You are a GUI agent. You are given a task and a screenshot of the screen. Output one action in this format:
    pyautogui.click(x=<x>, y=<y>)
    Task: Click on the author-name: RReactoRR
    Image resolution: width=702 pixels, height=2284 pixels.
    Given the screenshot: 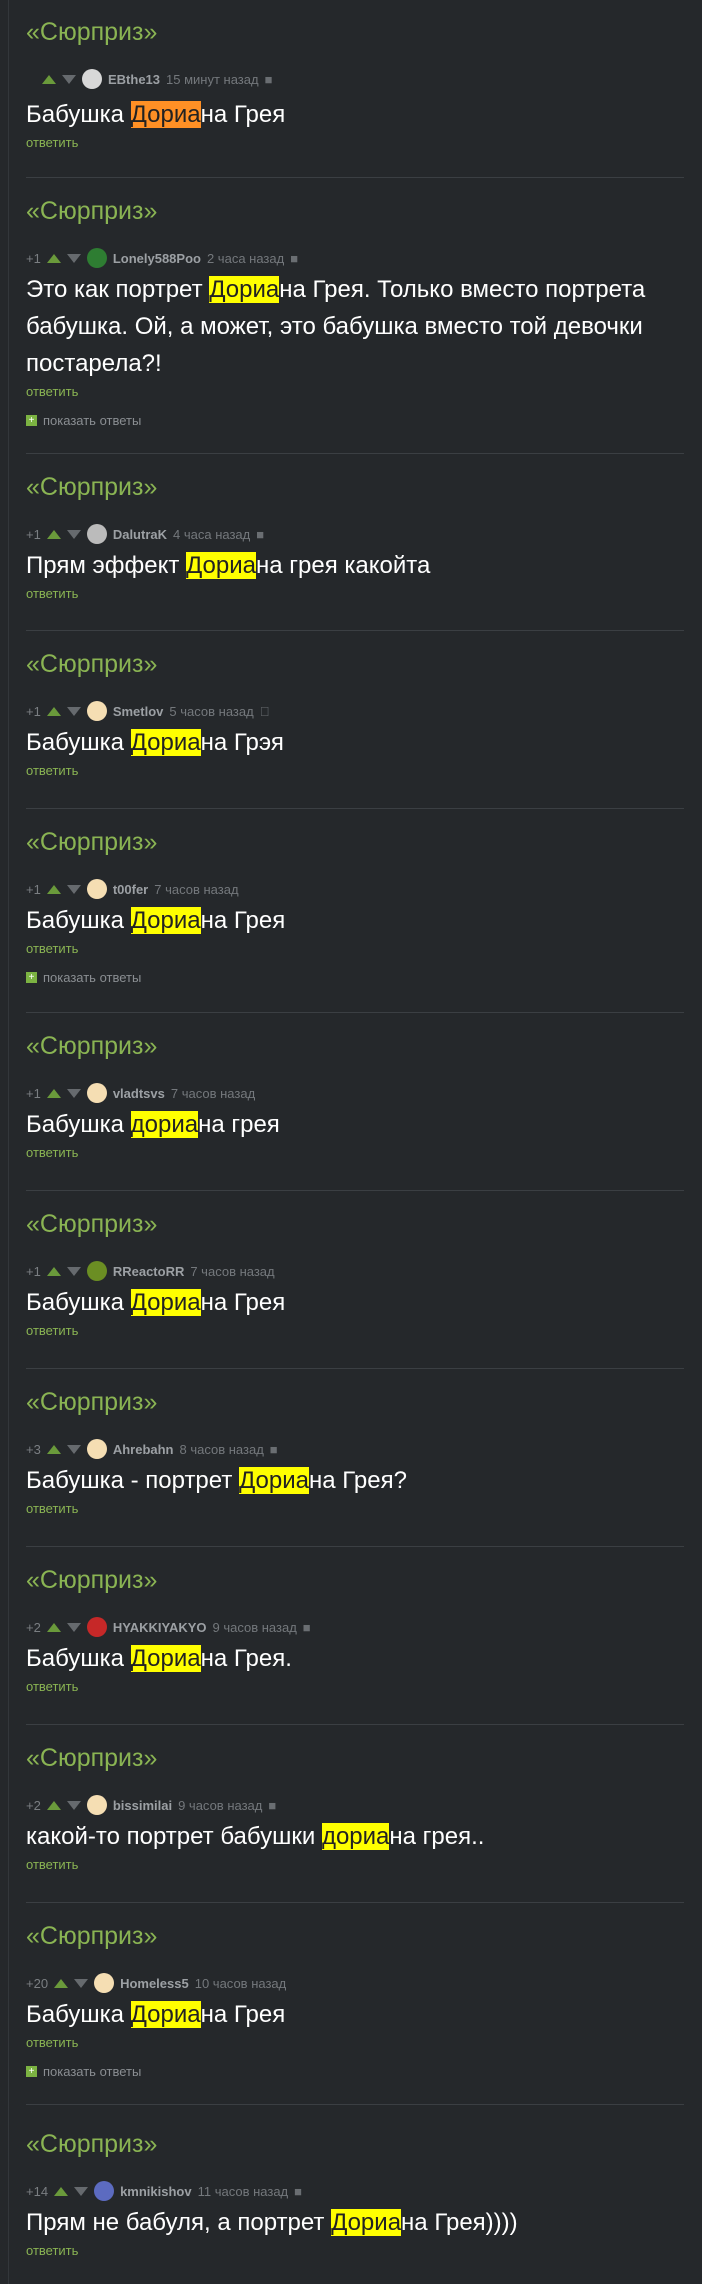 What is the action you would take?
    pyautogui.click(x=149, y=1271)
    